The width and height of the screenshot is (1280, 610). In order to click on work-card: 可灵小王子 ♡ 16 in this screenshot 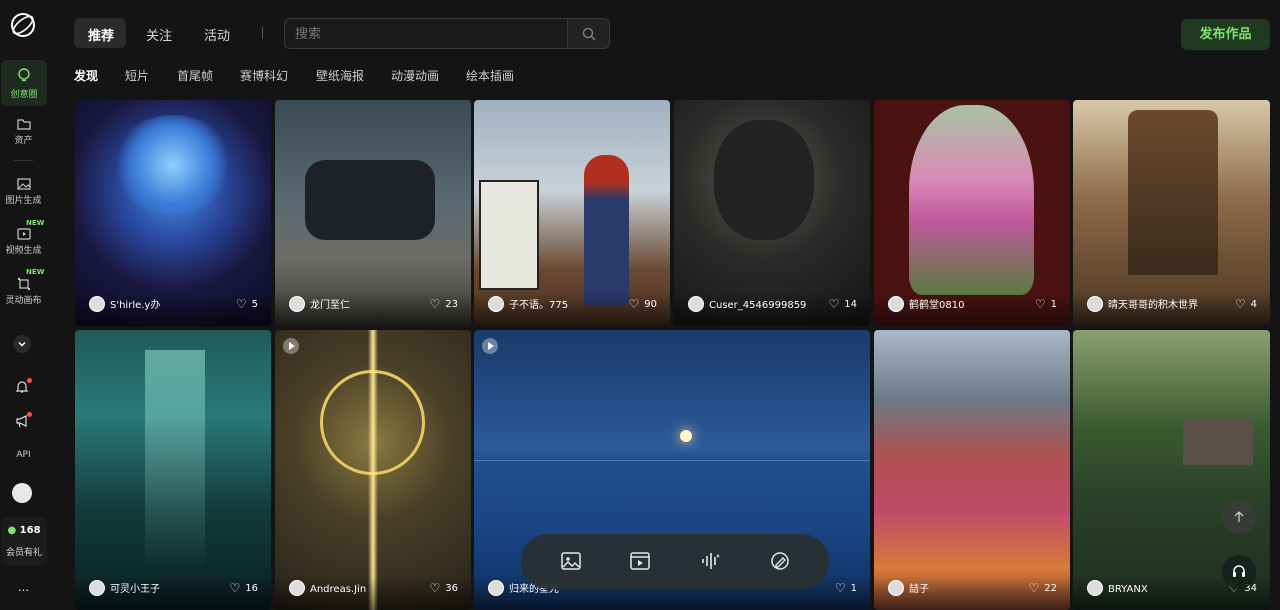, I will do `click(173, 470)`.